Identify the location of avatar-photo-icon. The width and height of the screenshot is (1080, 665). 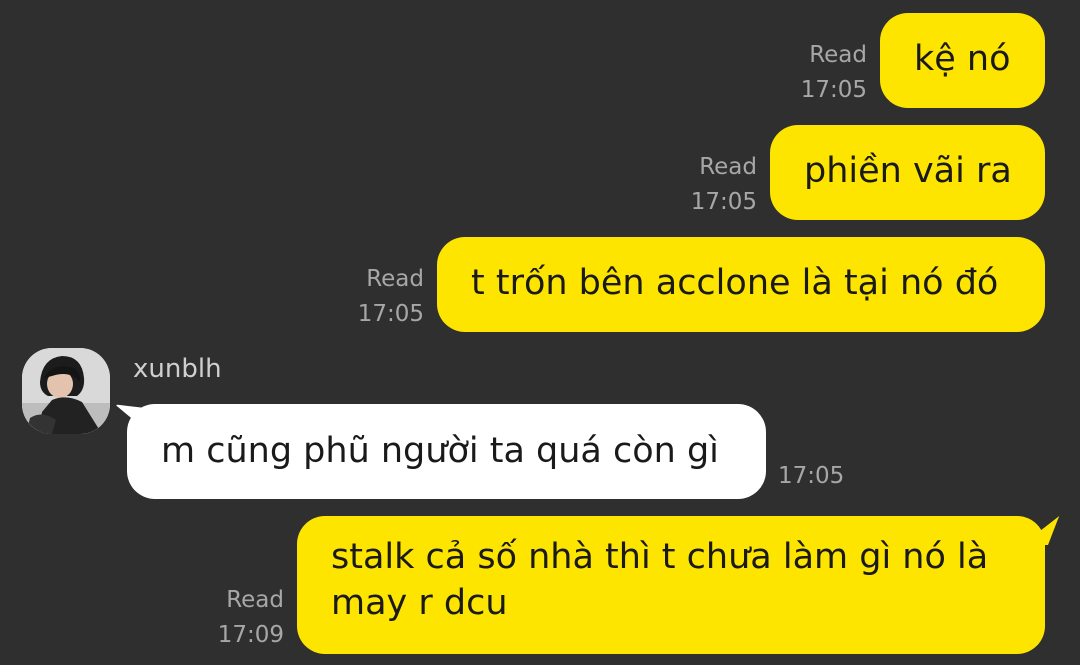
(66, 391).